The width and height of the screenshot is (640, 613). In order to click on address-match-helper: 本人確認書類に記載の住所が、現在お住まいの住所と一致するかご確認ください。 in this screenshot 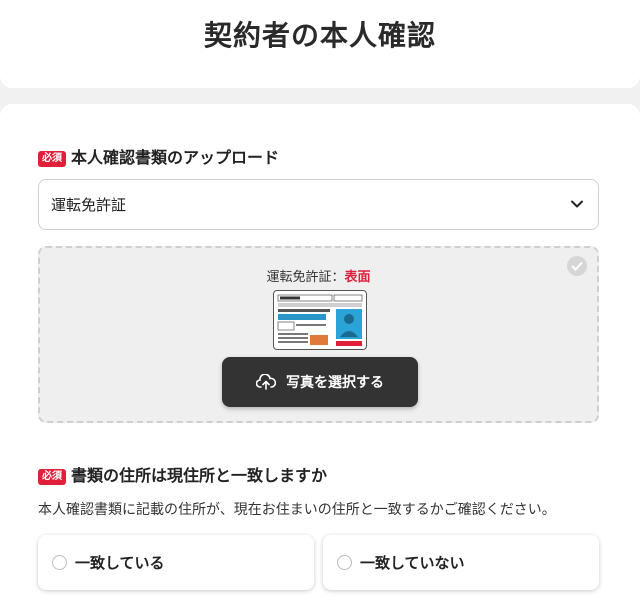, I will do `click(297, 510)`.